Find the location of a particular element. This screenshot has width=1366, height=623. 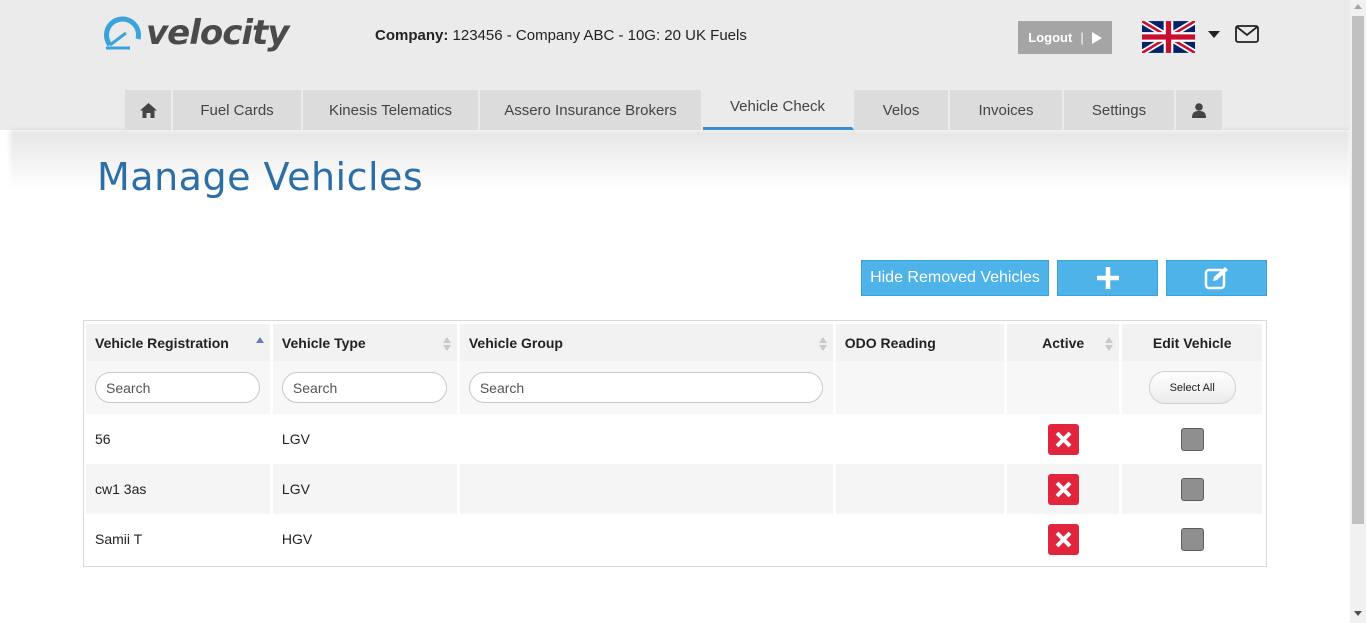

company-value: 123456 - Company ABC - 10G: 20 UK Fuels is located at coordinates (599, 35).